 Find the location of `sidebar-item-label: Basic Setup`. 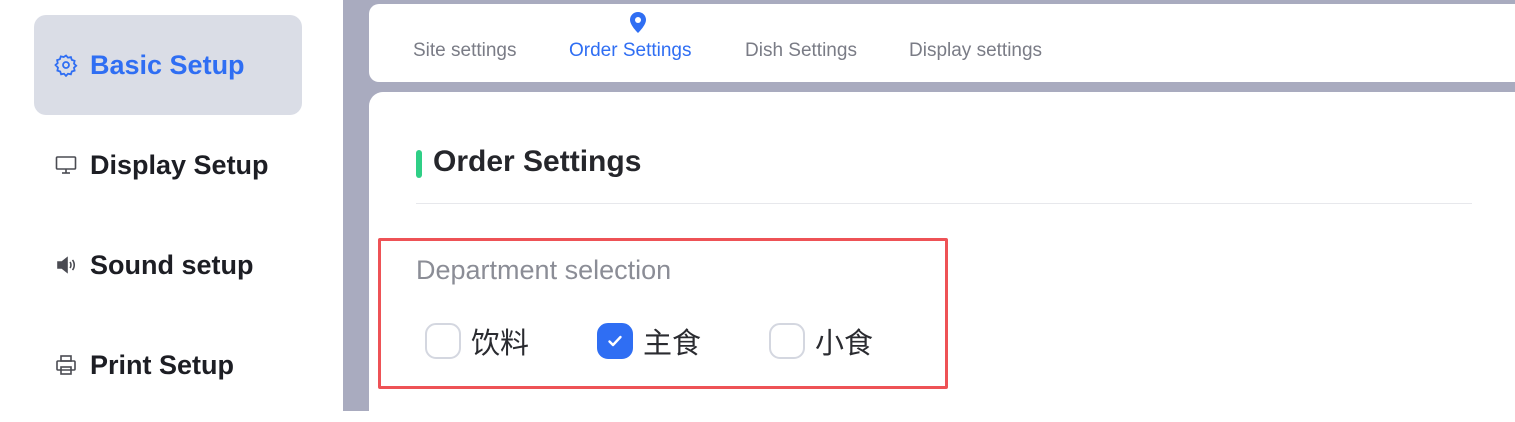

sidebar-item-label: Basic Setup is located at coordinates (167, 64).